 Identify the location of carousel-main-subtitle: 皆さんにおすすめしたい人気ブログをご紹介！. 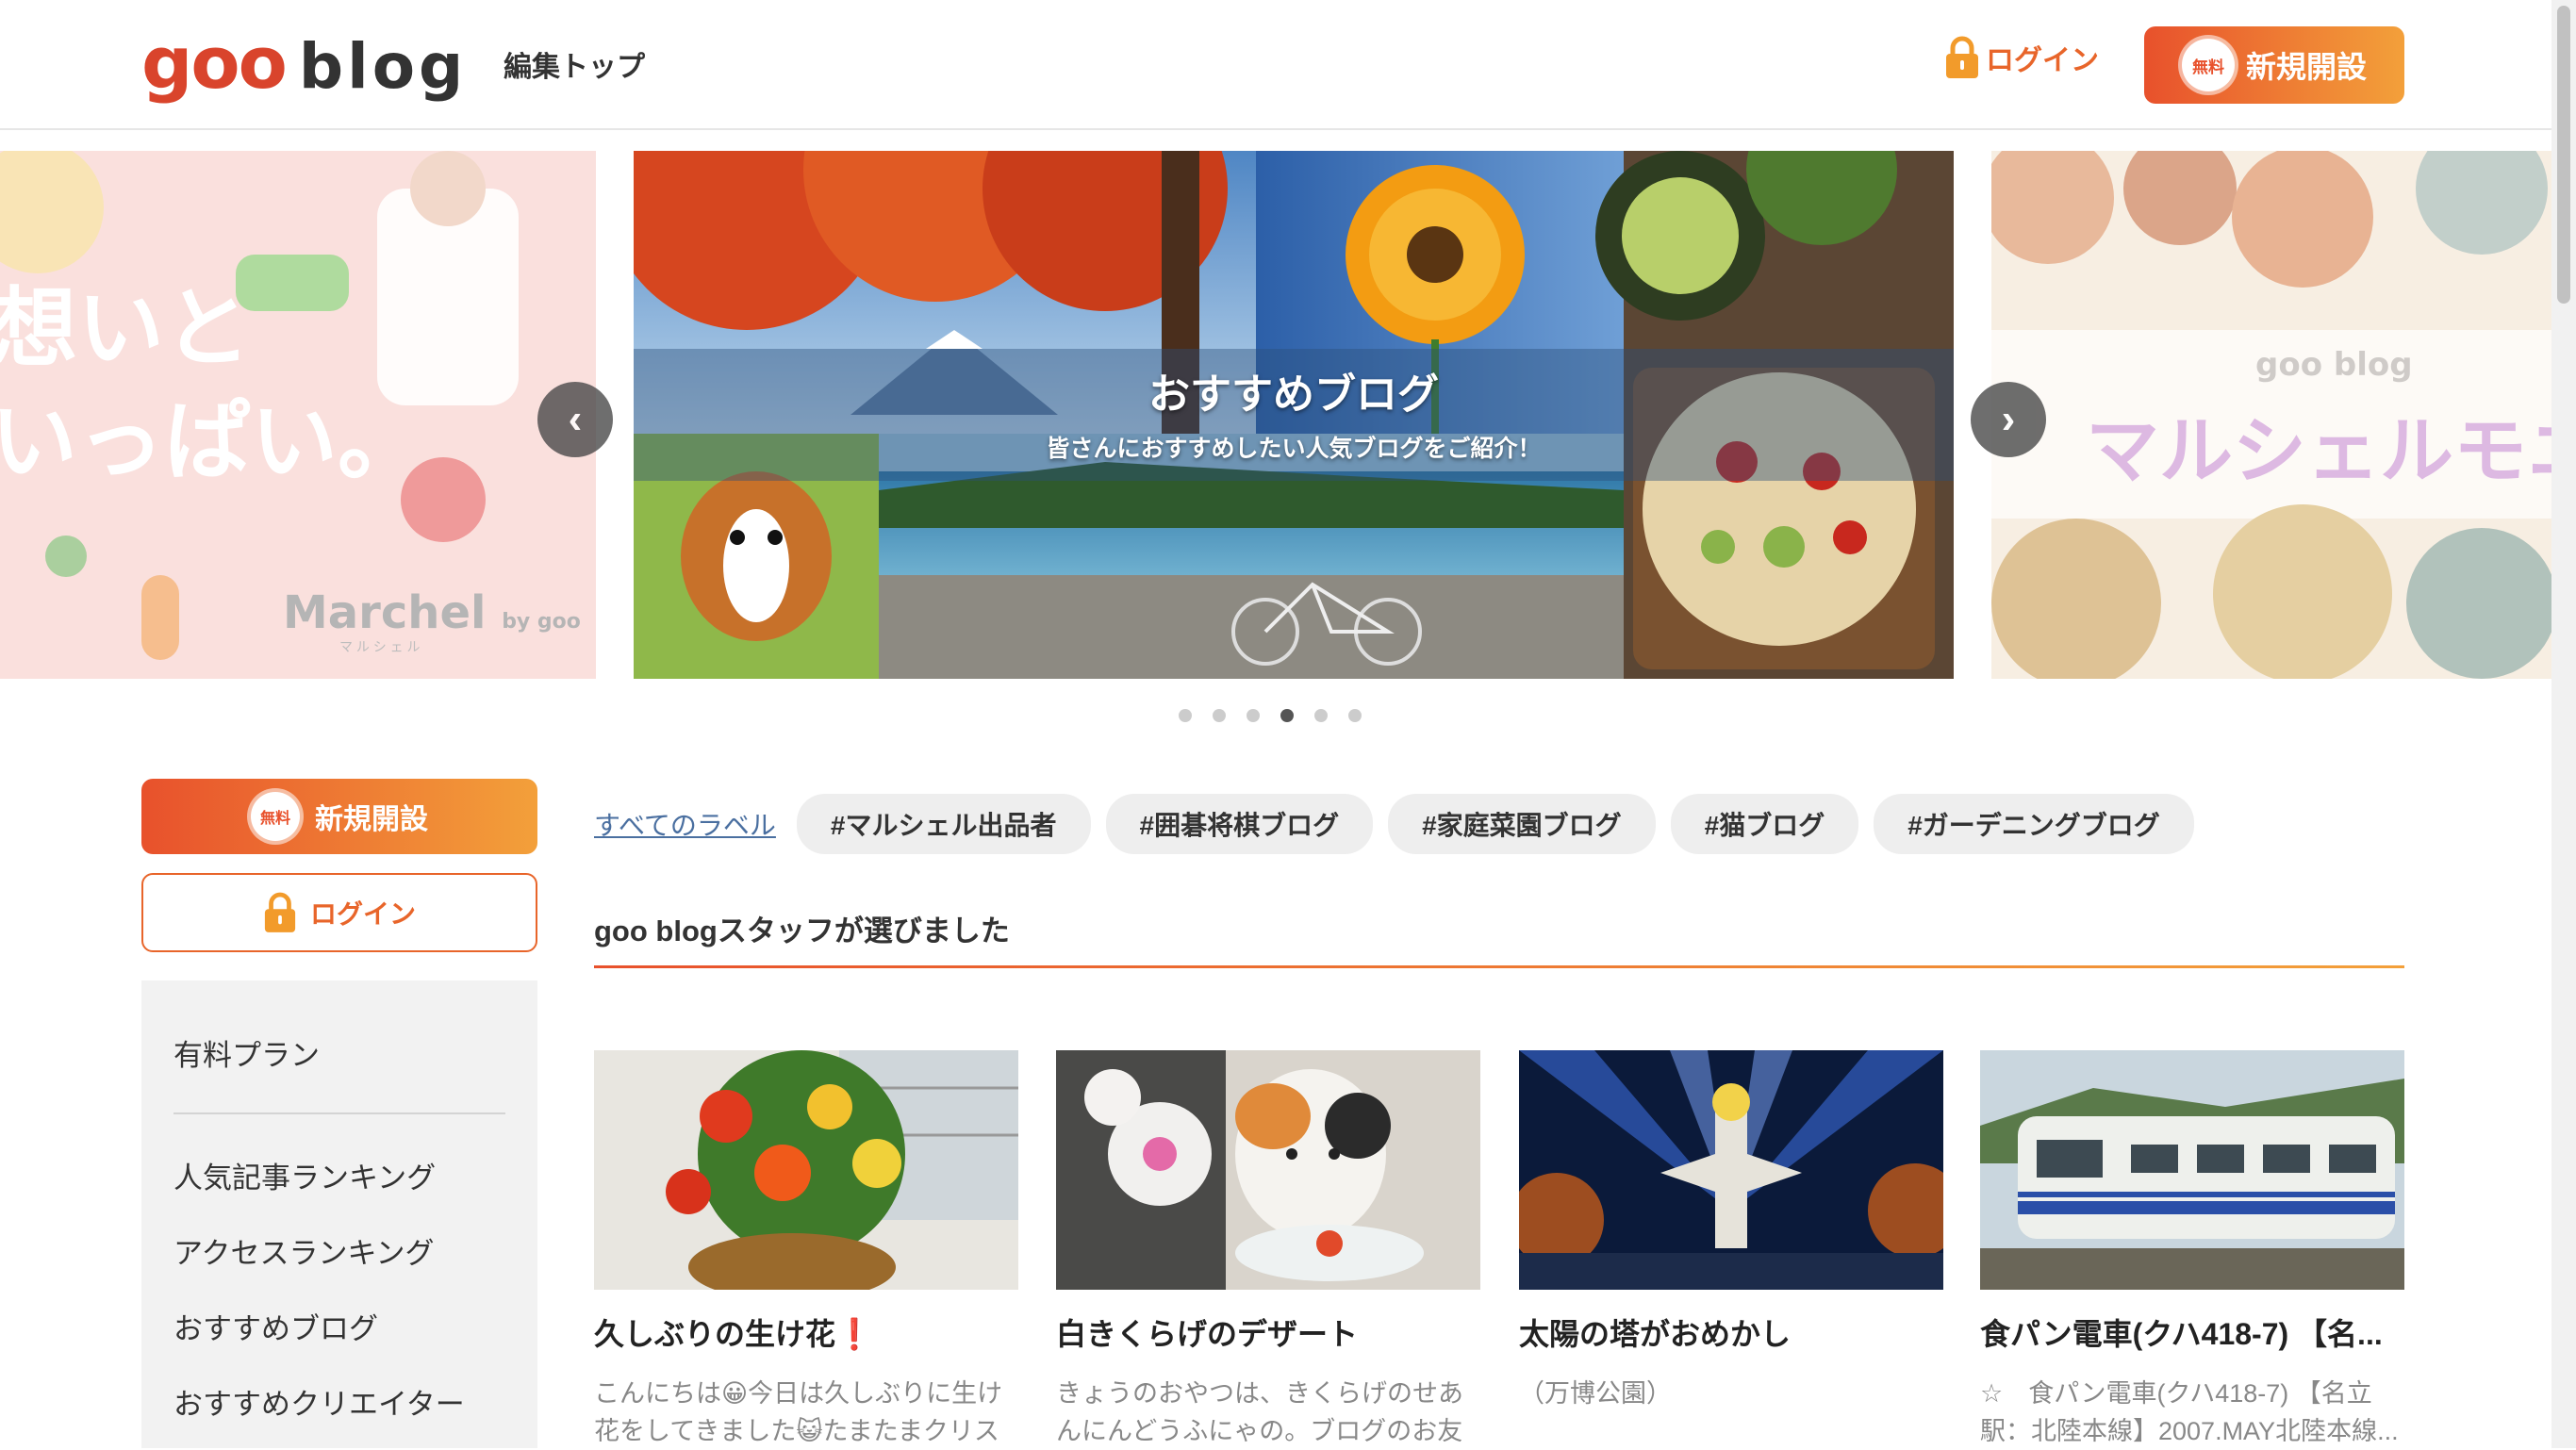
(1294, 449).